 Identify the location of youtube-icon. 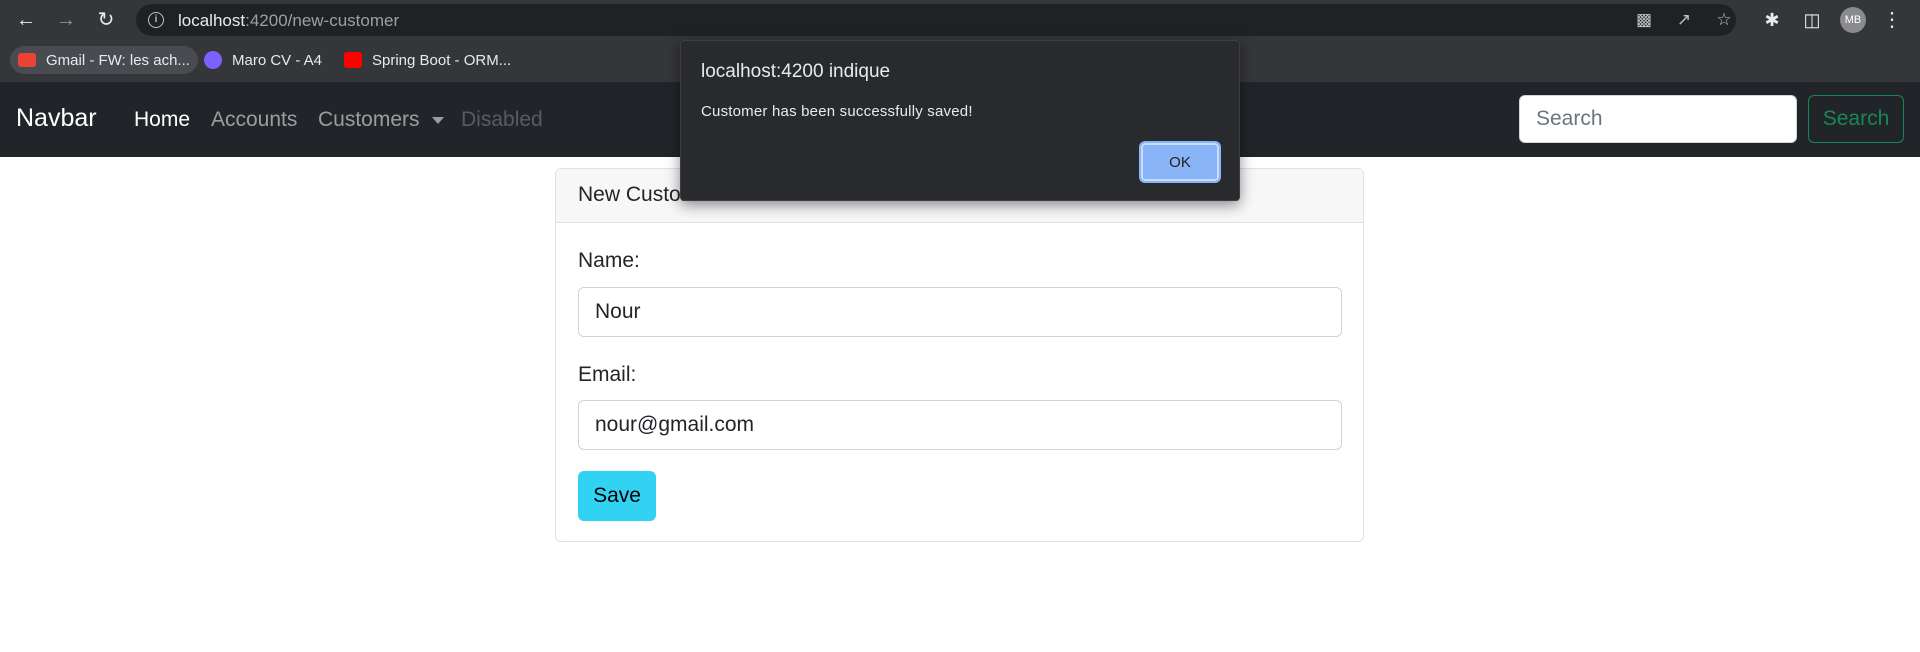
(353, 60).